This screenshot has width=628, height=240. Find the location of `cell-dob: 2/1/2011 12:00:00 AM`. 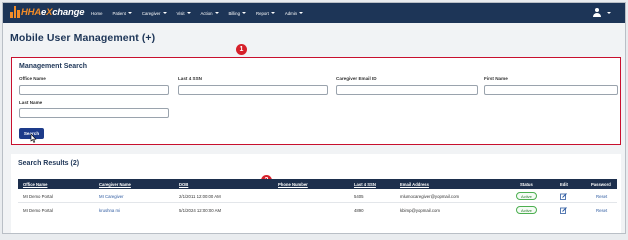

cell-dob: 2/1/2011 12:00:00 AM is located at coordinates (200, 196).